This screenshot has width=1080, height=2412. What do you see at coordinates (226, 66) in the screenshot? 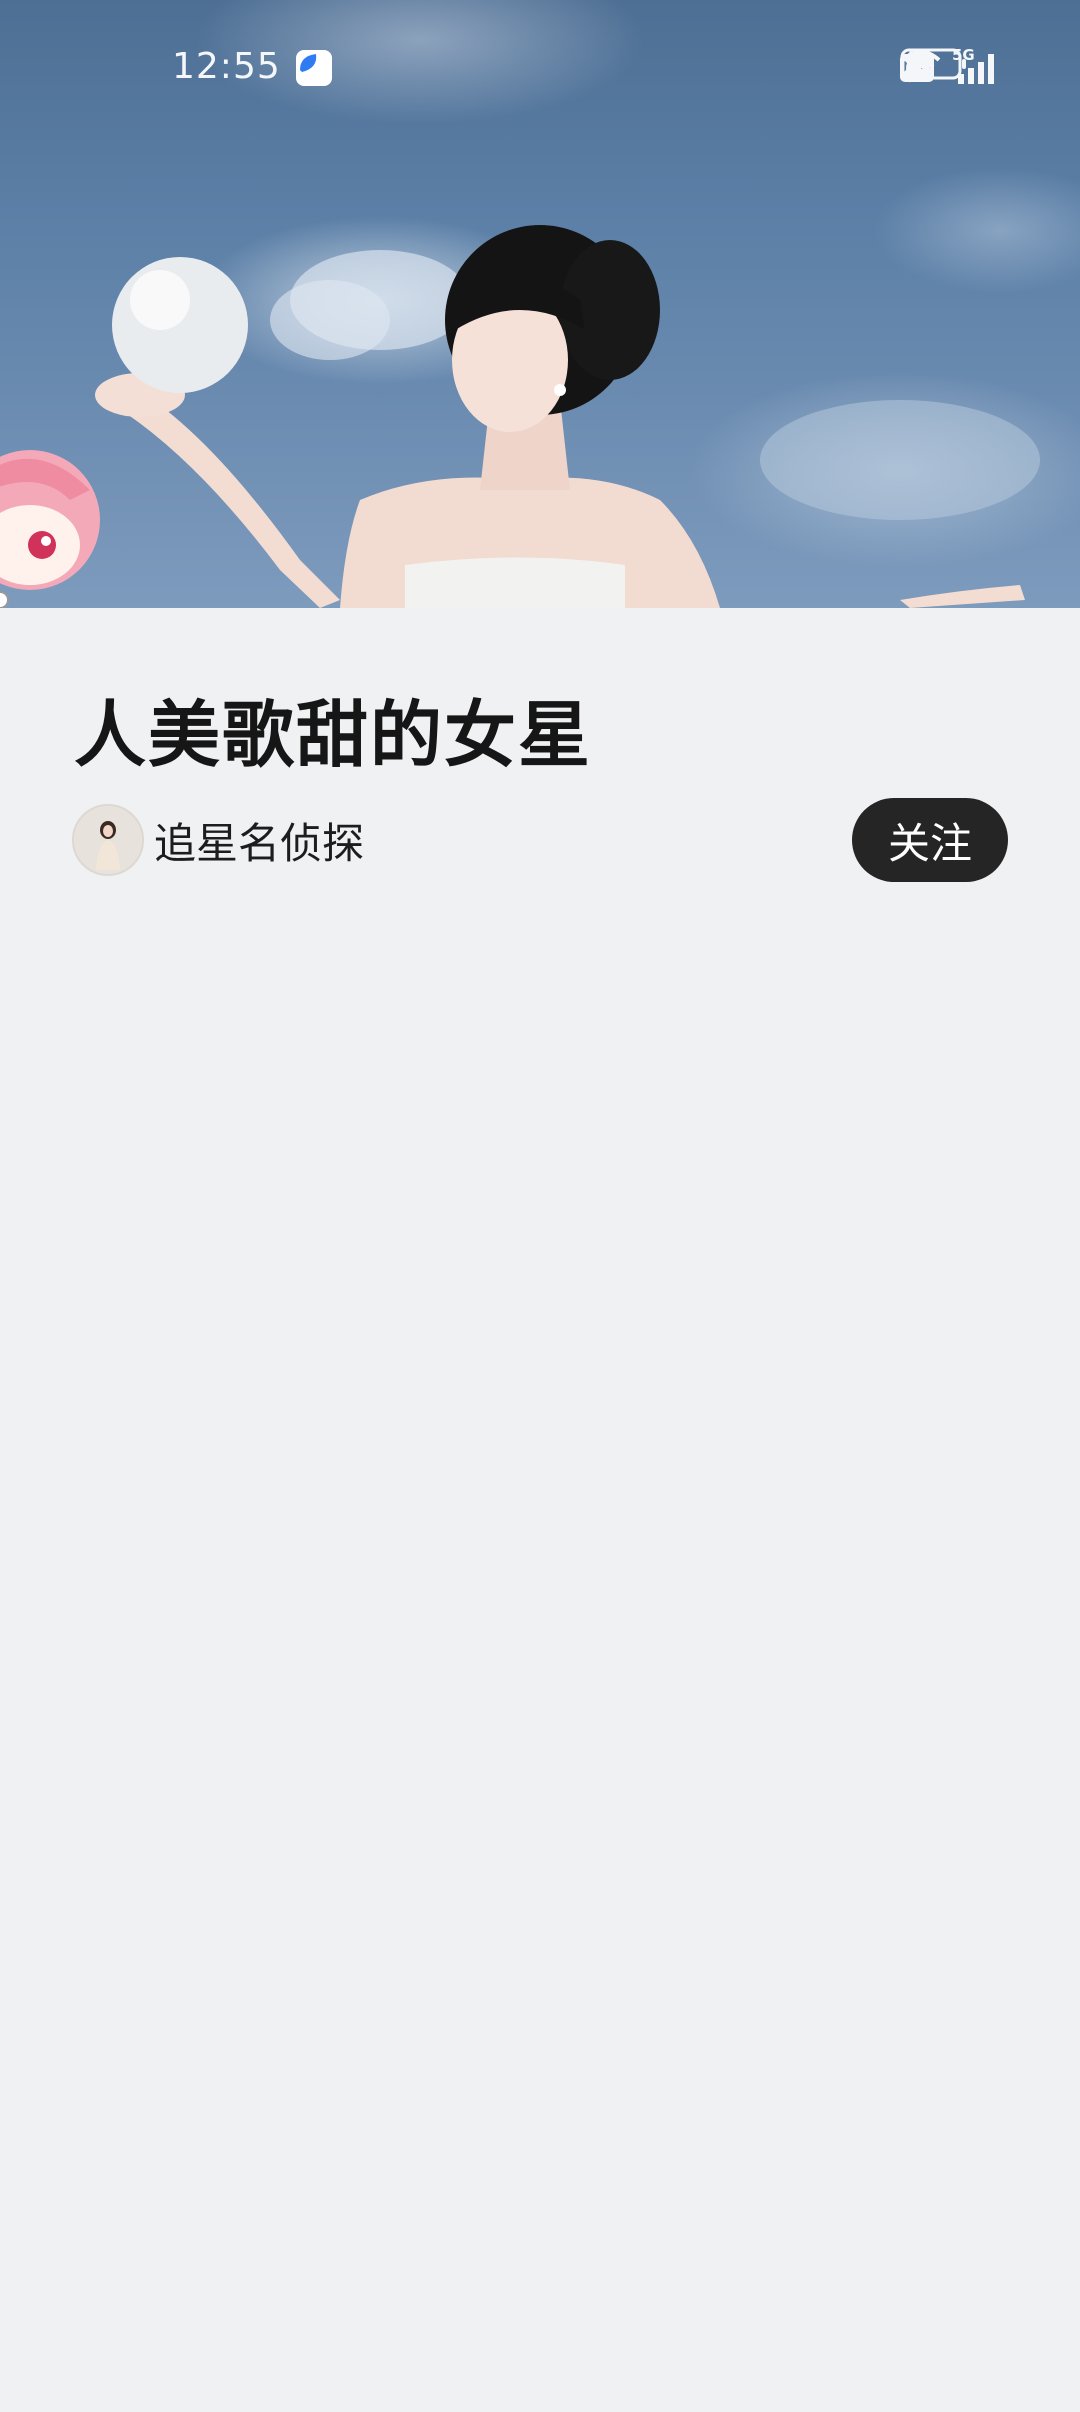
I see `status-time: 12:55` at bounding box center [226, 66].